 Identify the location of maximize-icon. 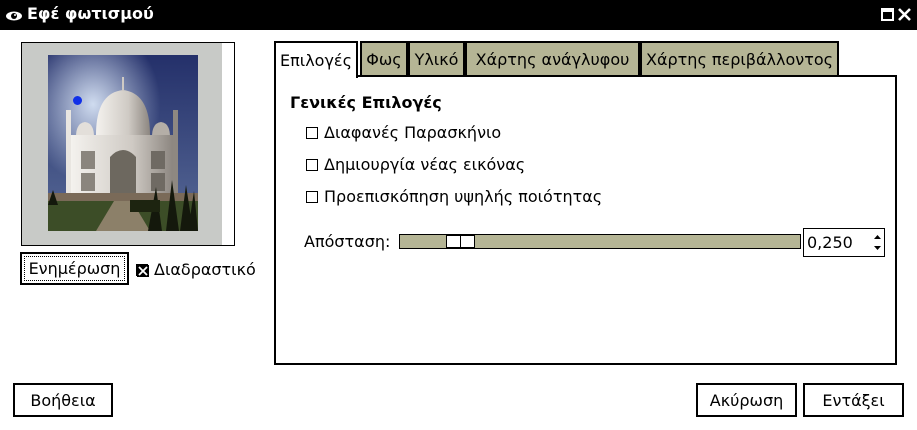
(887, 14).